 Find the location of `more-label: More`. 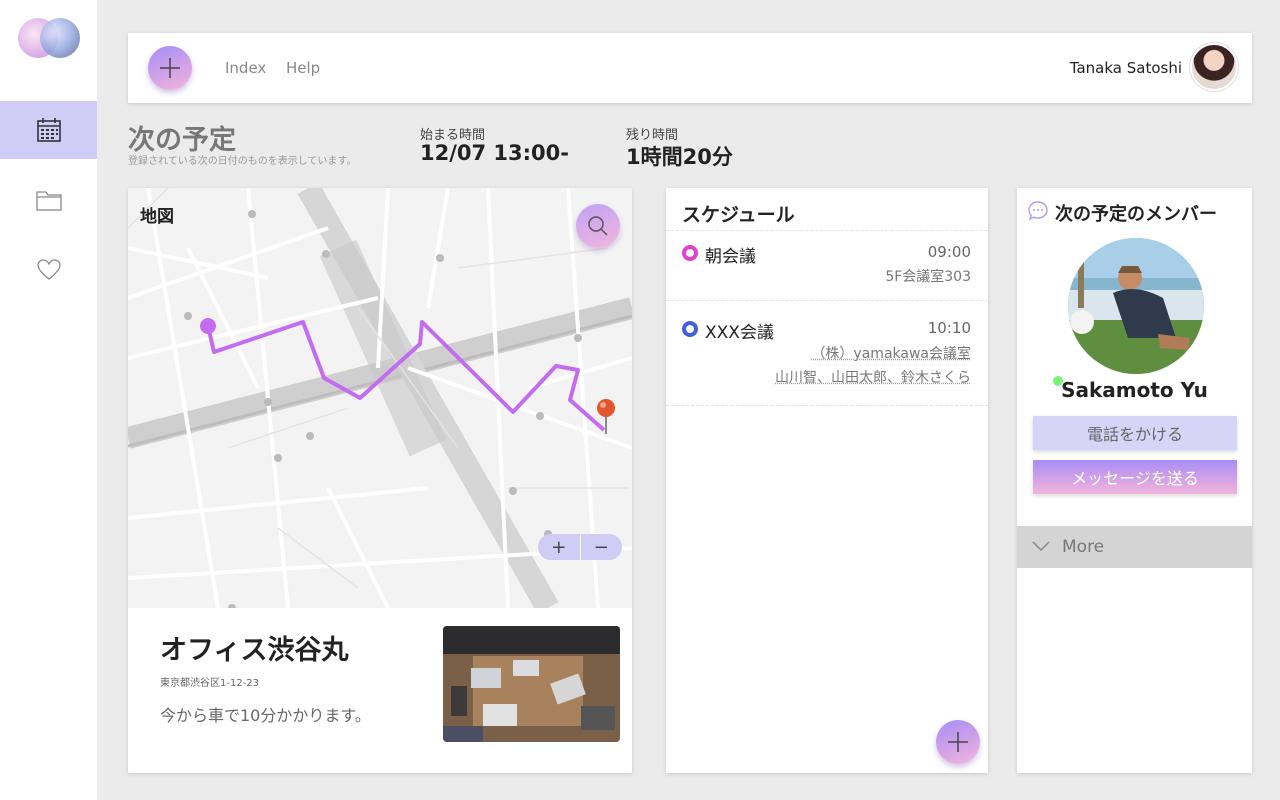

more-label: More is located at coordinates (1083, 547).